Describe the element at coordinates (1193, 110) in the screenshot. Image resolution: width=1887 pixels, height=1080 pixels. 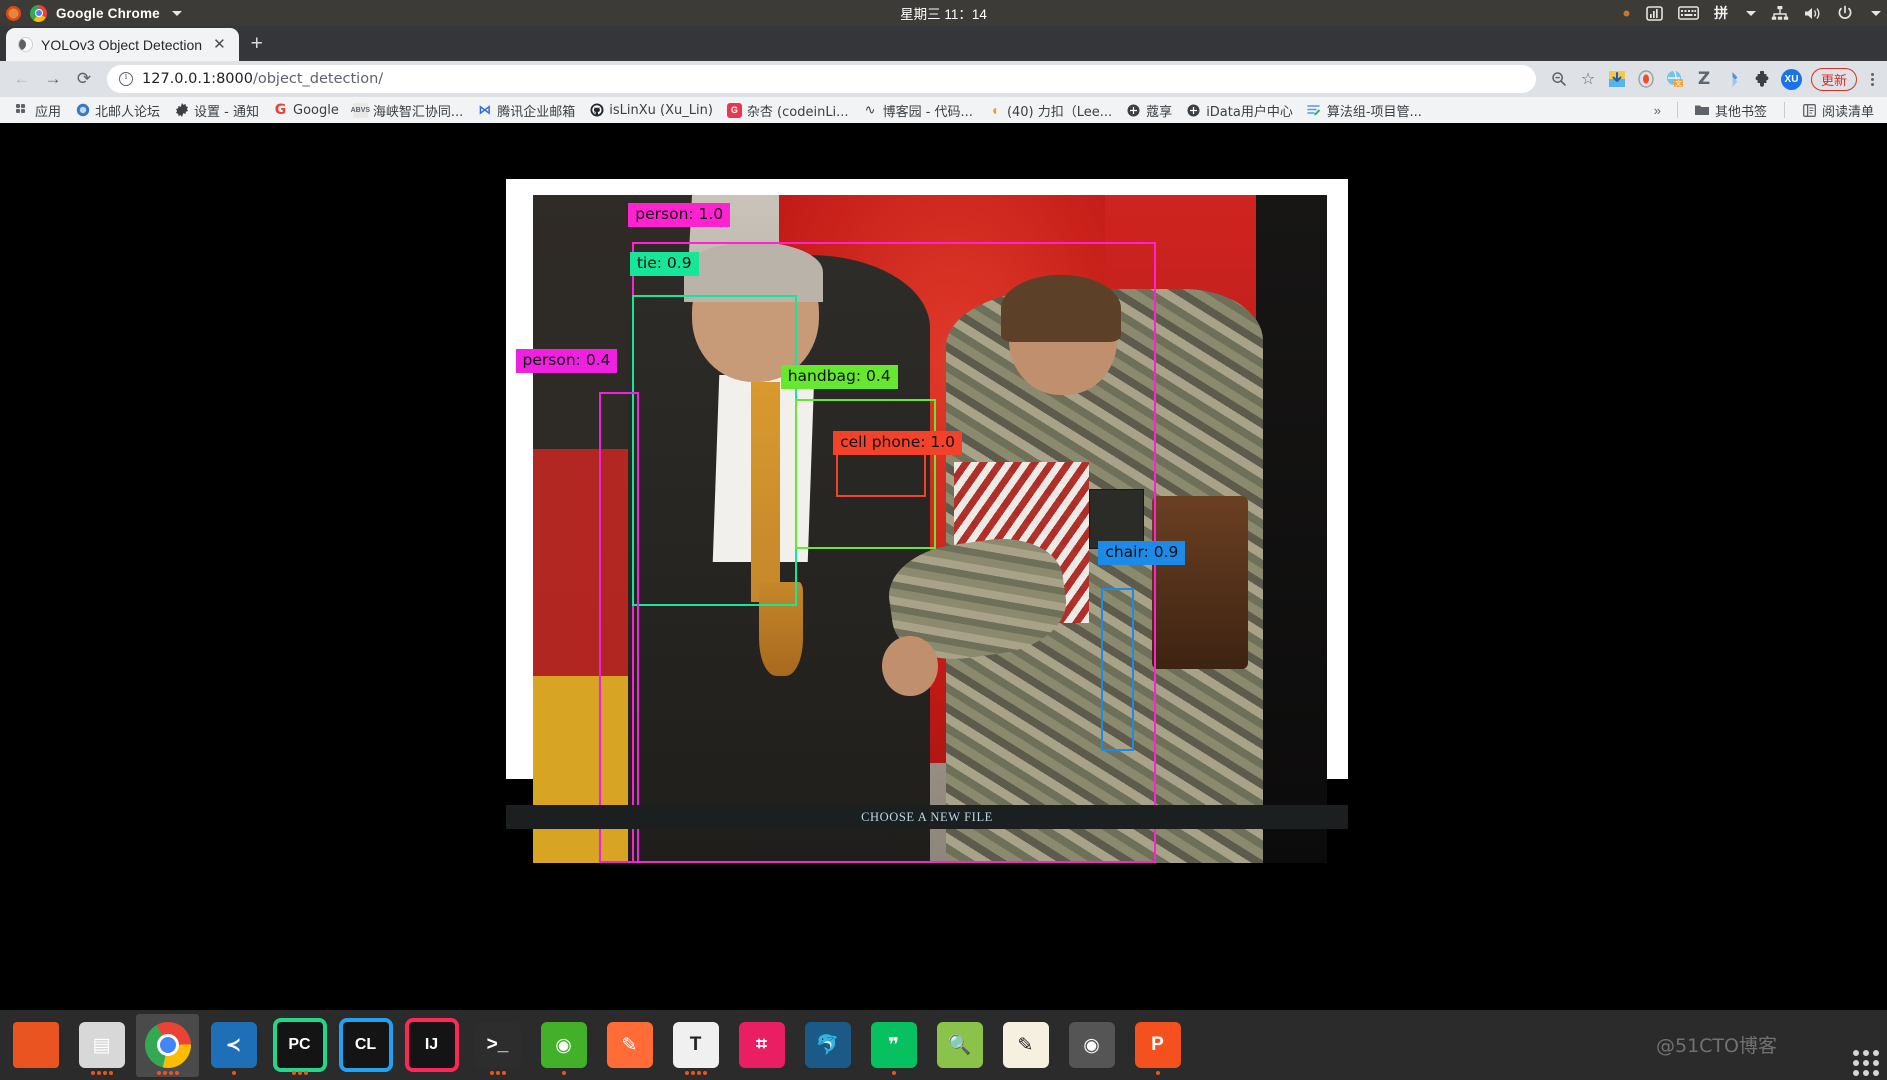
I see `idata-icon` at that location.